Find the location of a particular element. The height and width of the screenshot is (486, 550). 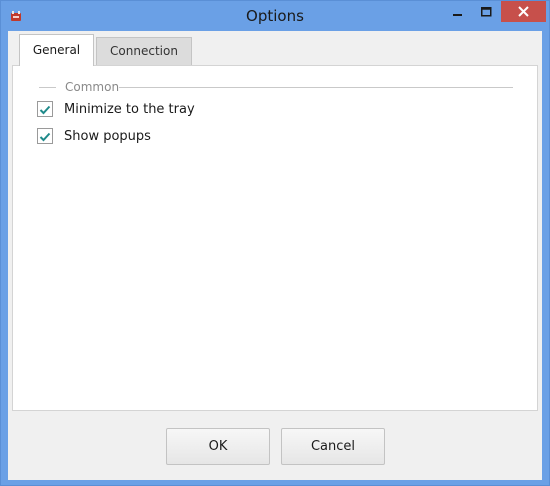

maximize-button is located at coordinates (486, 11).